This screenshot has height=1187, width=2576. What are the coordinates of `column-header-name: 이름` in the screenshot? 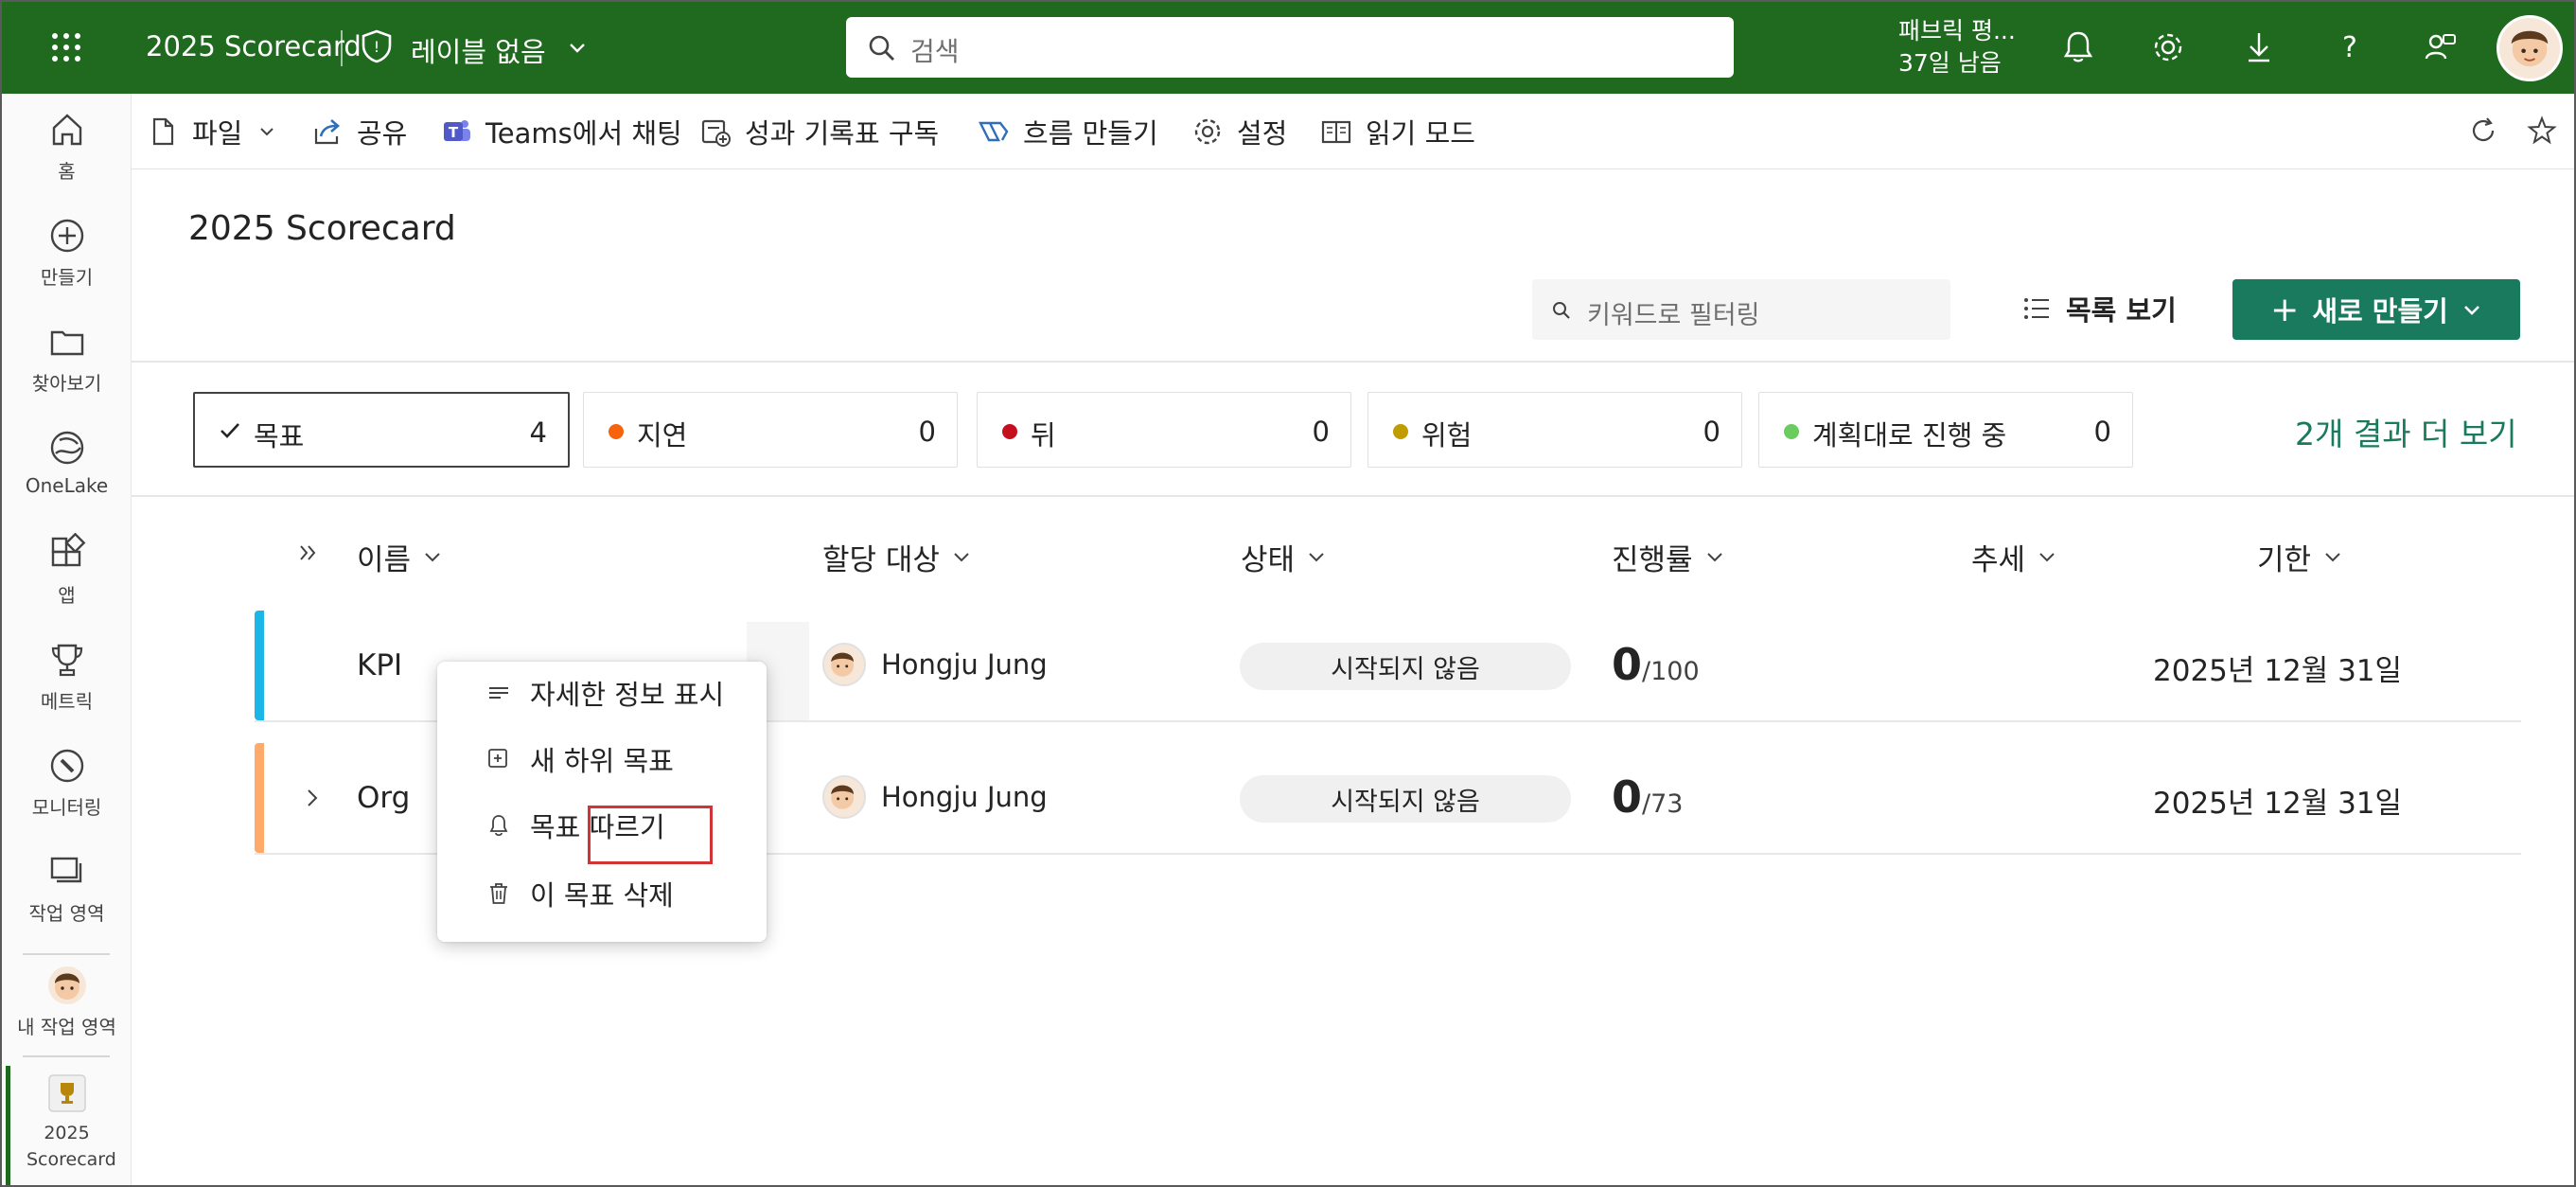 It's located at (400, 556).